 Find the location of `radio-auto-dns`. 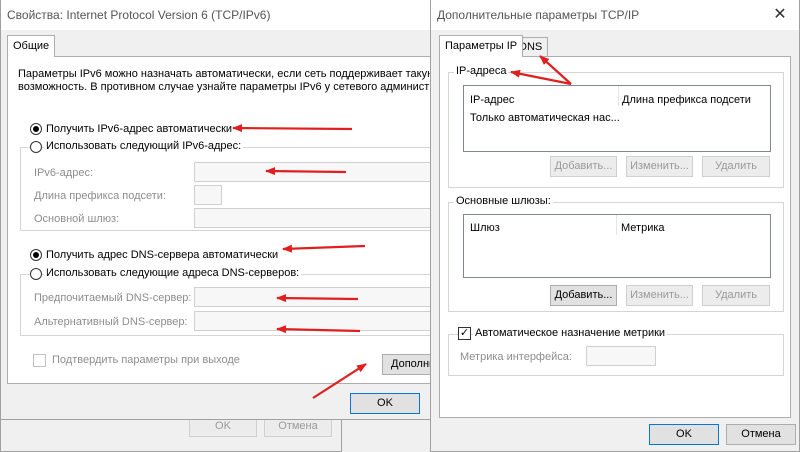

radio-auto-dns is located at coordinates (36, 255).